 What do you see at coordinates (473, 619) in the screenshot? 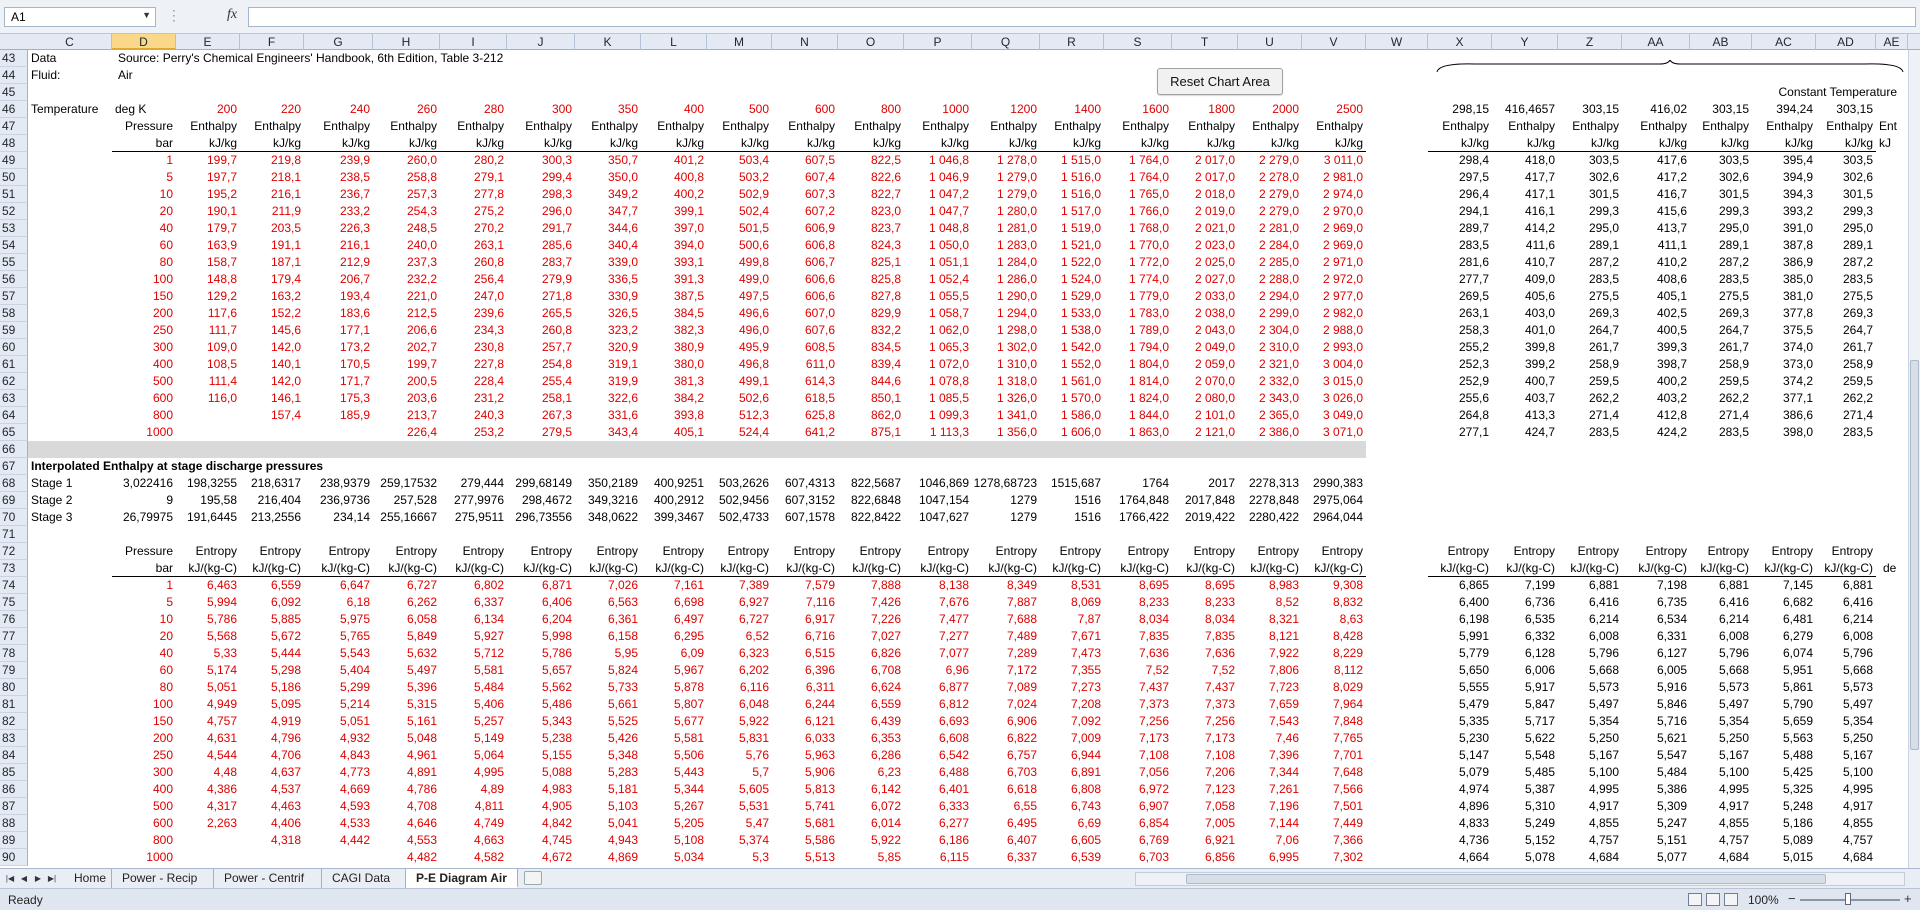
I see `entropy-value: 6,134` at bounding box center [473, 619].